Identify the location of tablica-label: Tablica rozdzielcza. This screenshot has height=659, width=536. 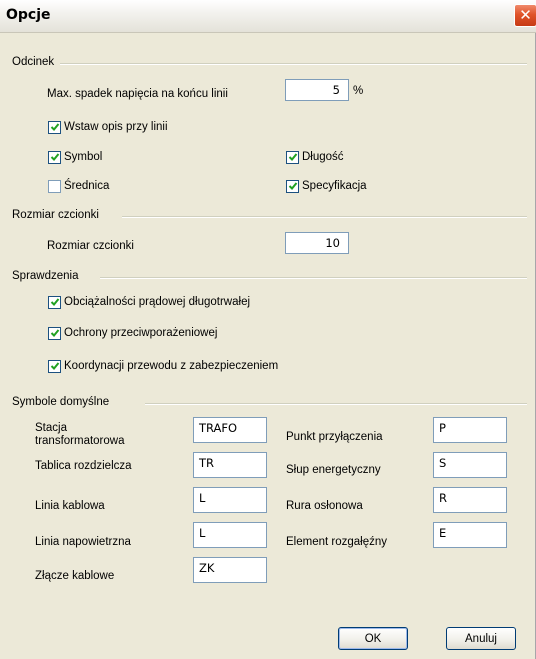
(83, 466).